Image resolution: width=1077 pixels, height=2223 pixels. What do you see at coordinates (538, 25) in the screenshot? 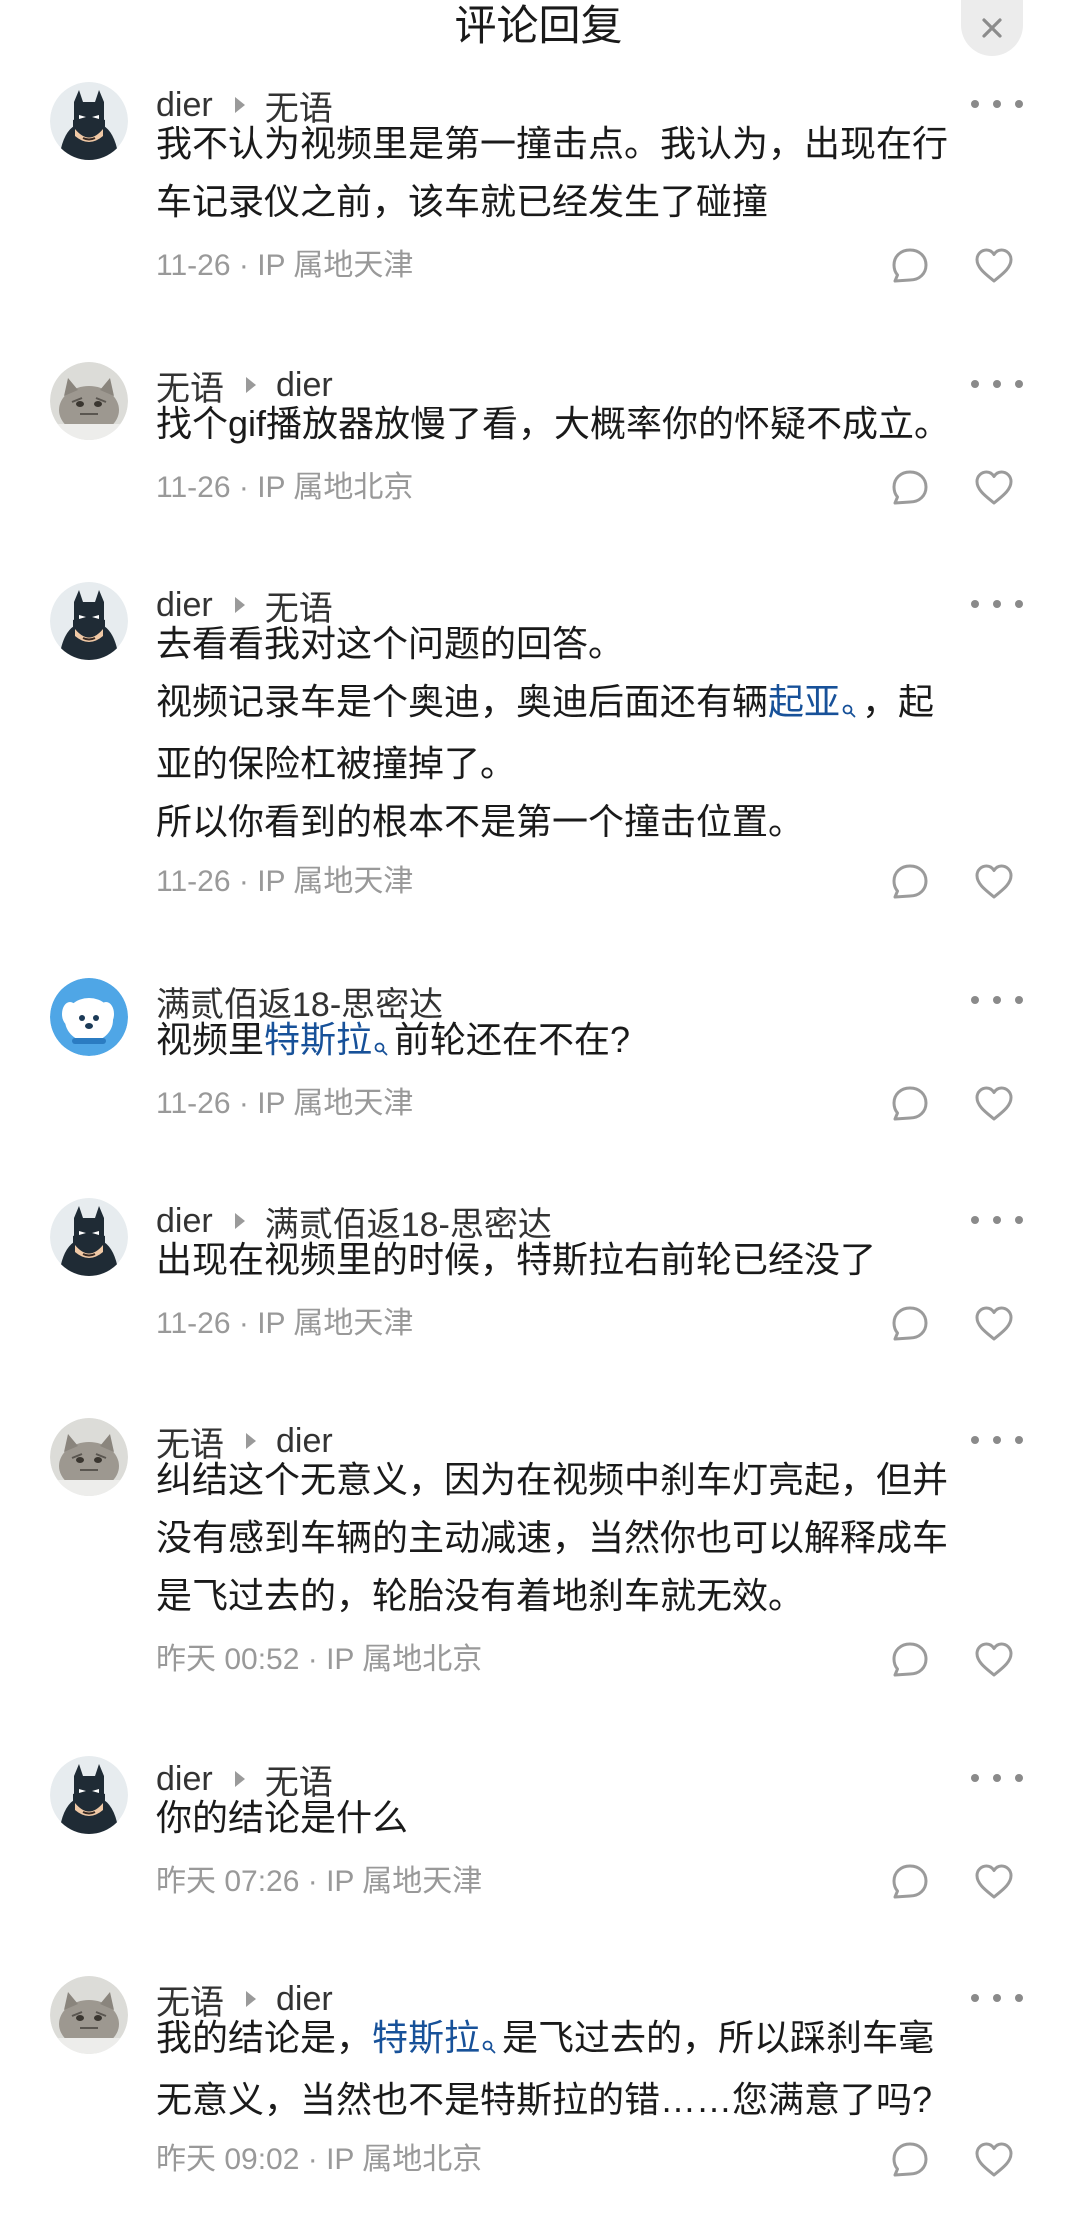
I see `page-title: 评论回复` at bounding box center [538, 25].